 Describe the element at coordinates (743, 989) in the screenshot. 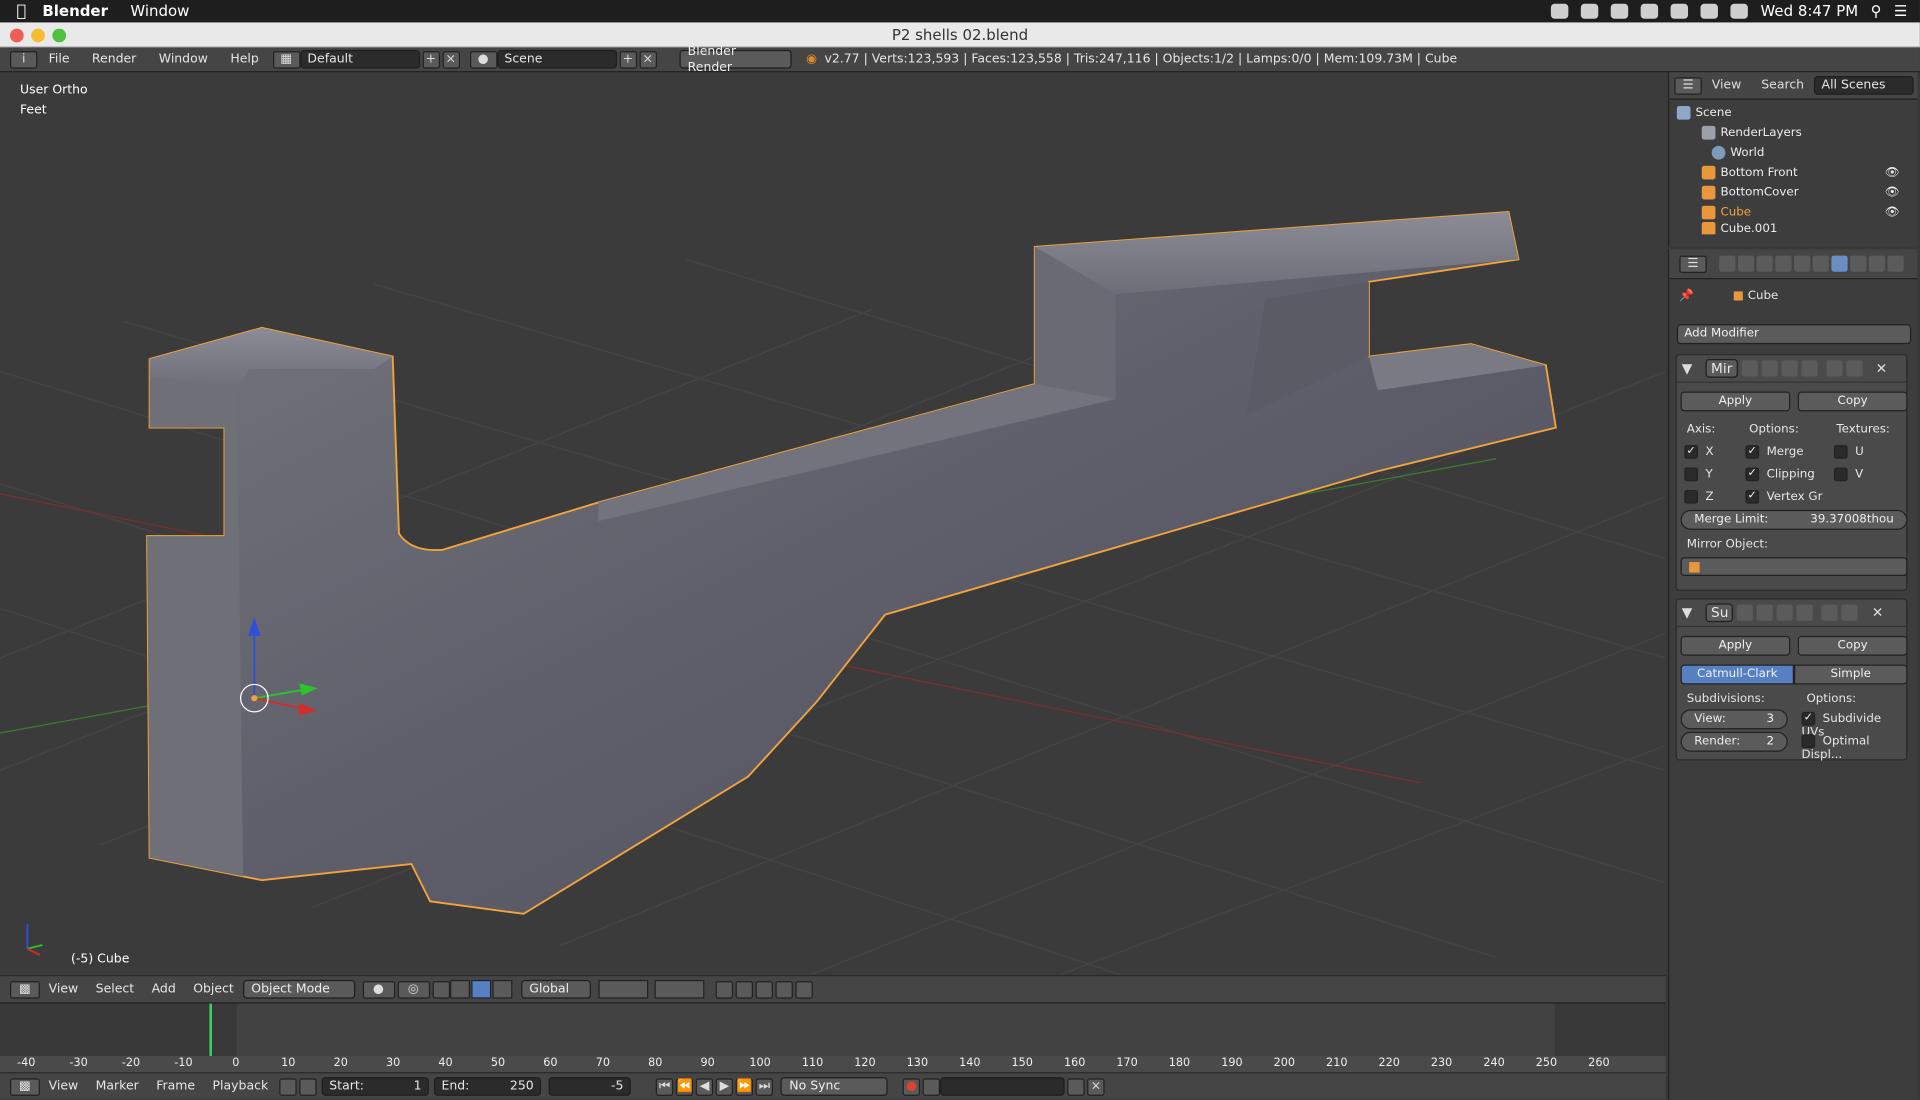

I see `proportional-icon` at that location.